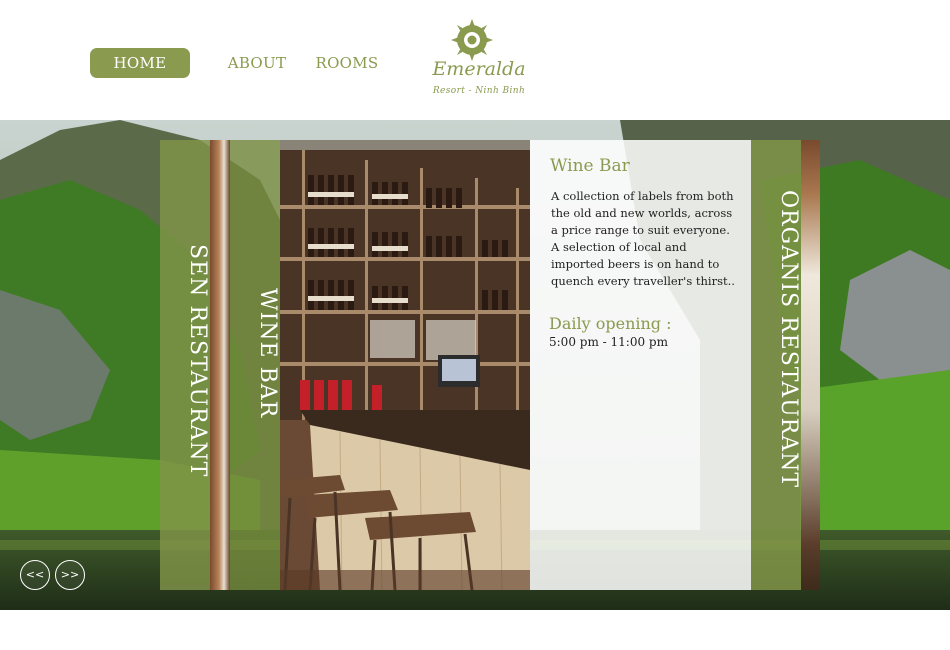 The width and height of the screenshot is (950, 650). I want to click on logo: Emeralda Resort - Ninh Binh, so click(477, 61).